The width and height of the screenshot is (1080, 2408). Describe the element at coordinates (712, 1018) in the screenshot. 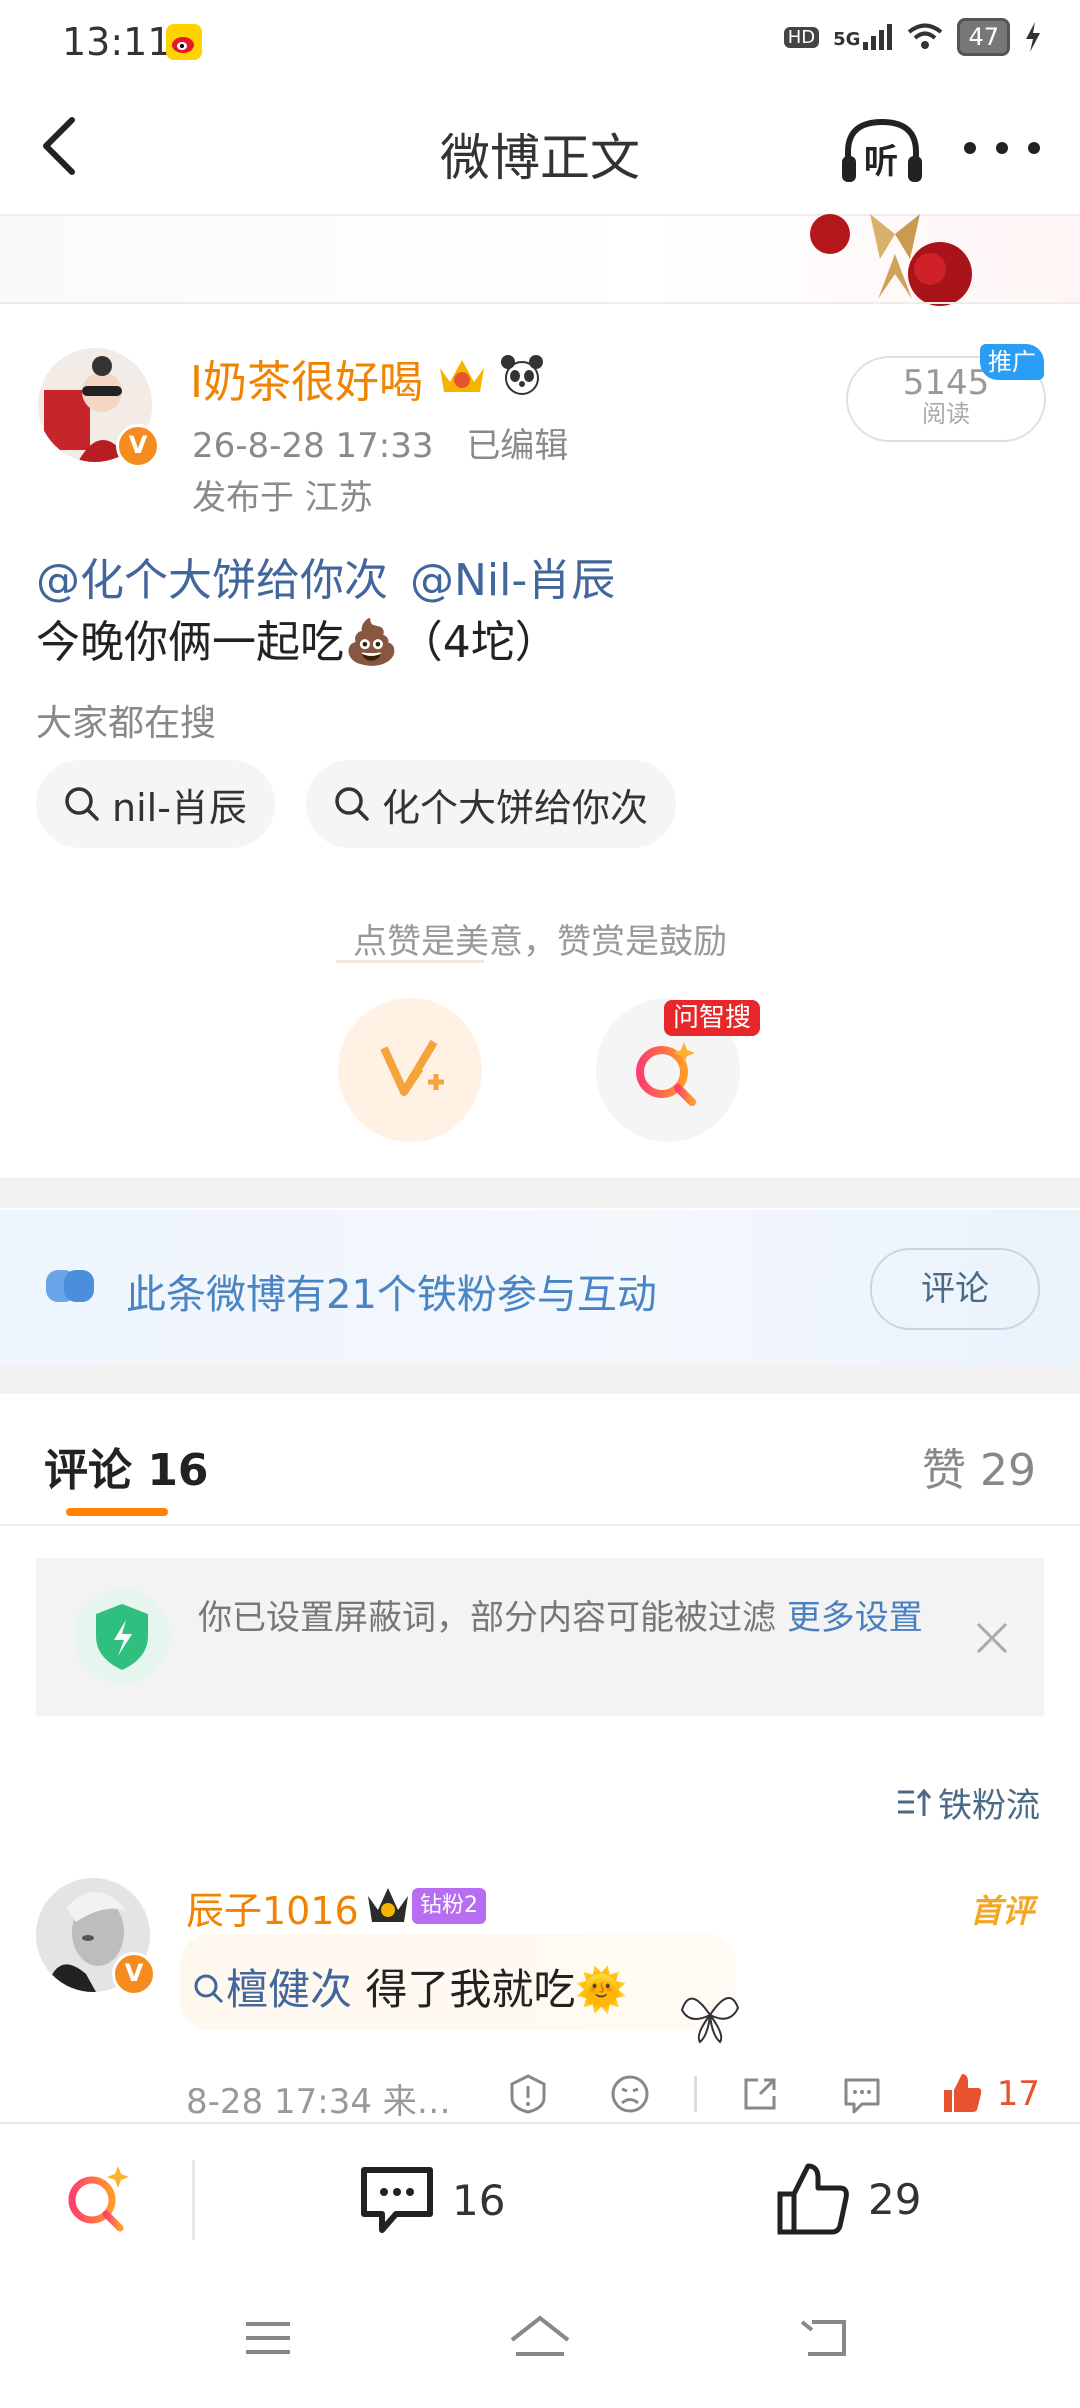

I see `wenzhisou-tag: 问智搜` at that location.